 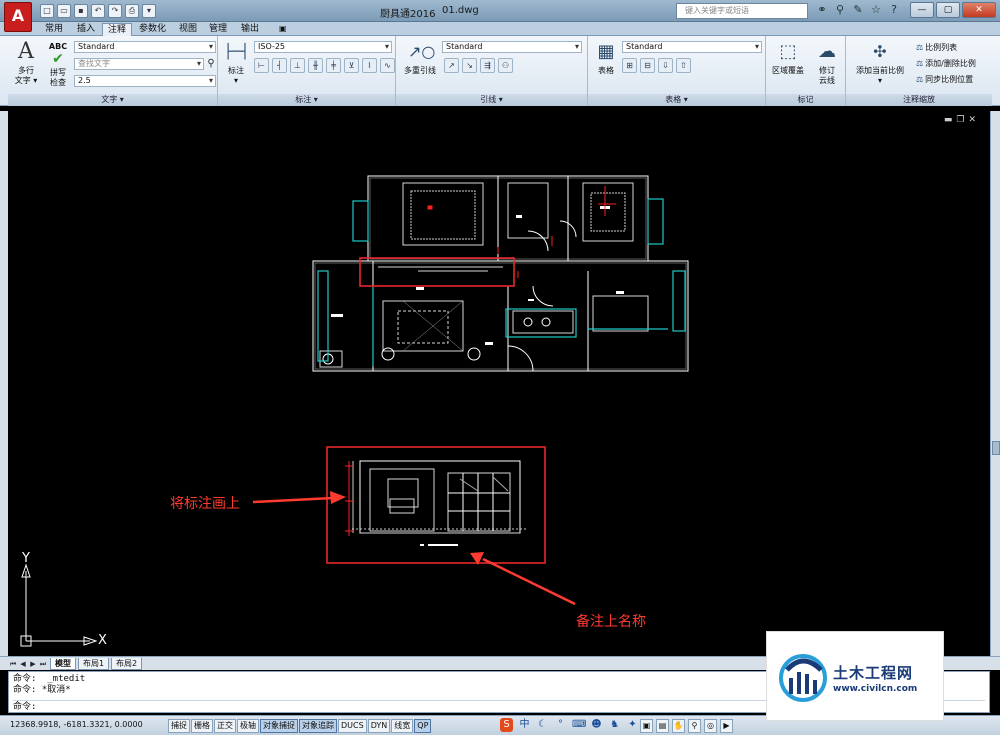 I want to click on ime-tools-icon: ✦, so click(x=632, y=725).